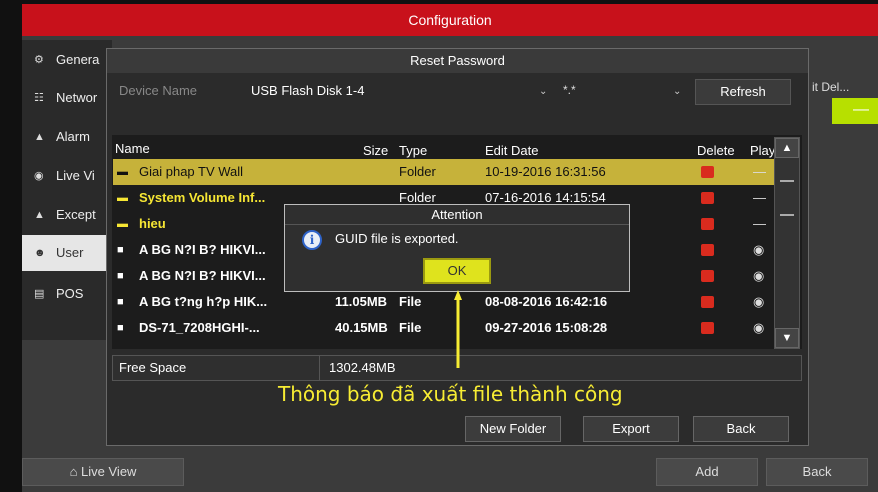 This screenshot has width=878, height=492. Describe the element at coordinates (457, 215) in the screenshot. I see `attention-title: Attention` at that location.